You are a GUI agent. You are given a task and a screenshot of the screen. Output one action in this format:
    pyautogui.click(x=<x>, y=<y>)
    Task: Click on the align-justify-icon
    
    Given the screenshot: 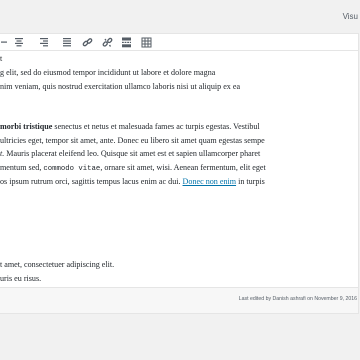 What is the action you would take?
    pyautogui.click(x=67, y=42)
    